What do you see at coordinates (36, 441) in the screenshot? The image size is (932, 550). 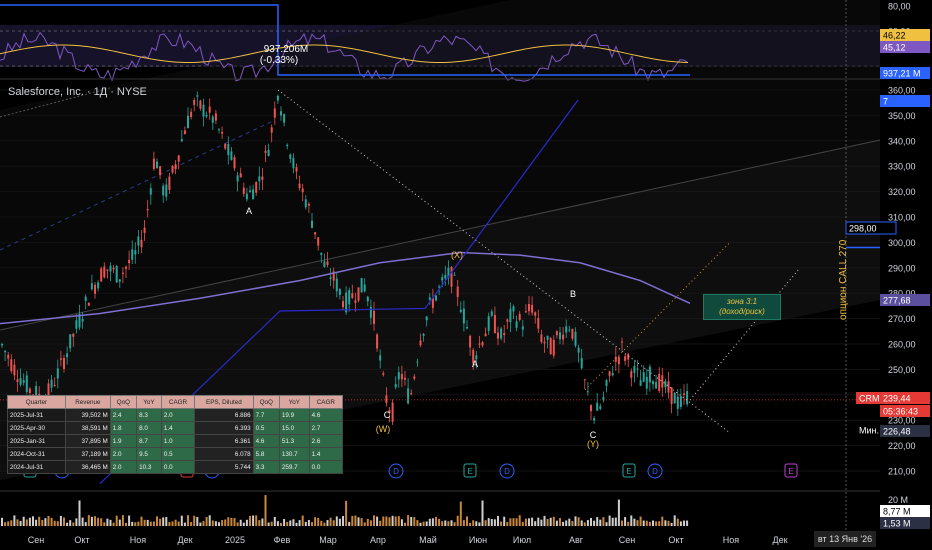 I see `table-cell: 2025-Jan-31` at bounding box center [36, 441].